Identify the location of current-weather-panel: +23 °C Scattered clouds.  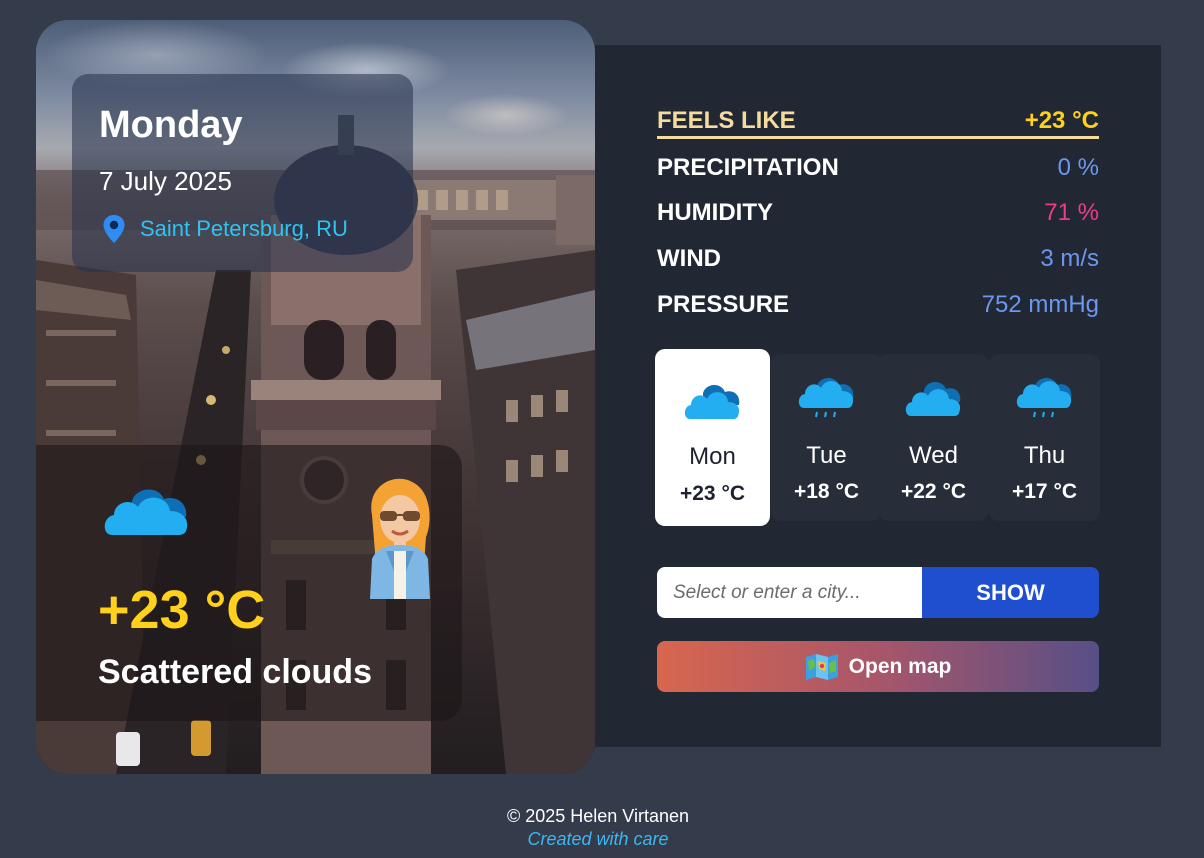
(249, 583).